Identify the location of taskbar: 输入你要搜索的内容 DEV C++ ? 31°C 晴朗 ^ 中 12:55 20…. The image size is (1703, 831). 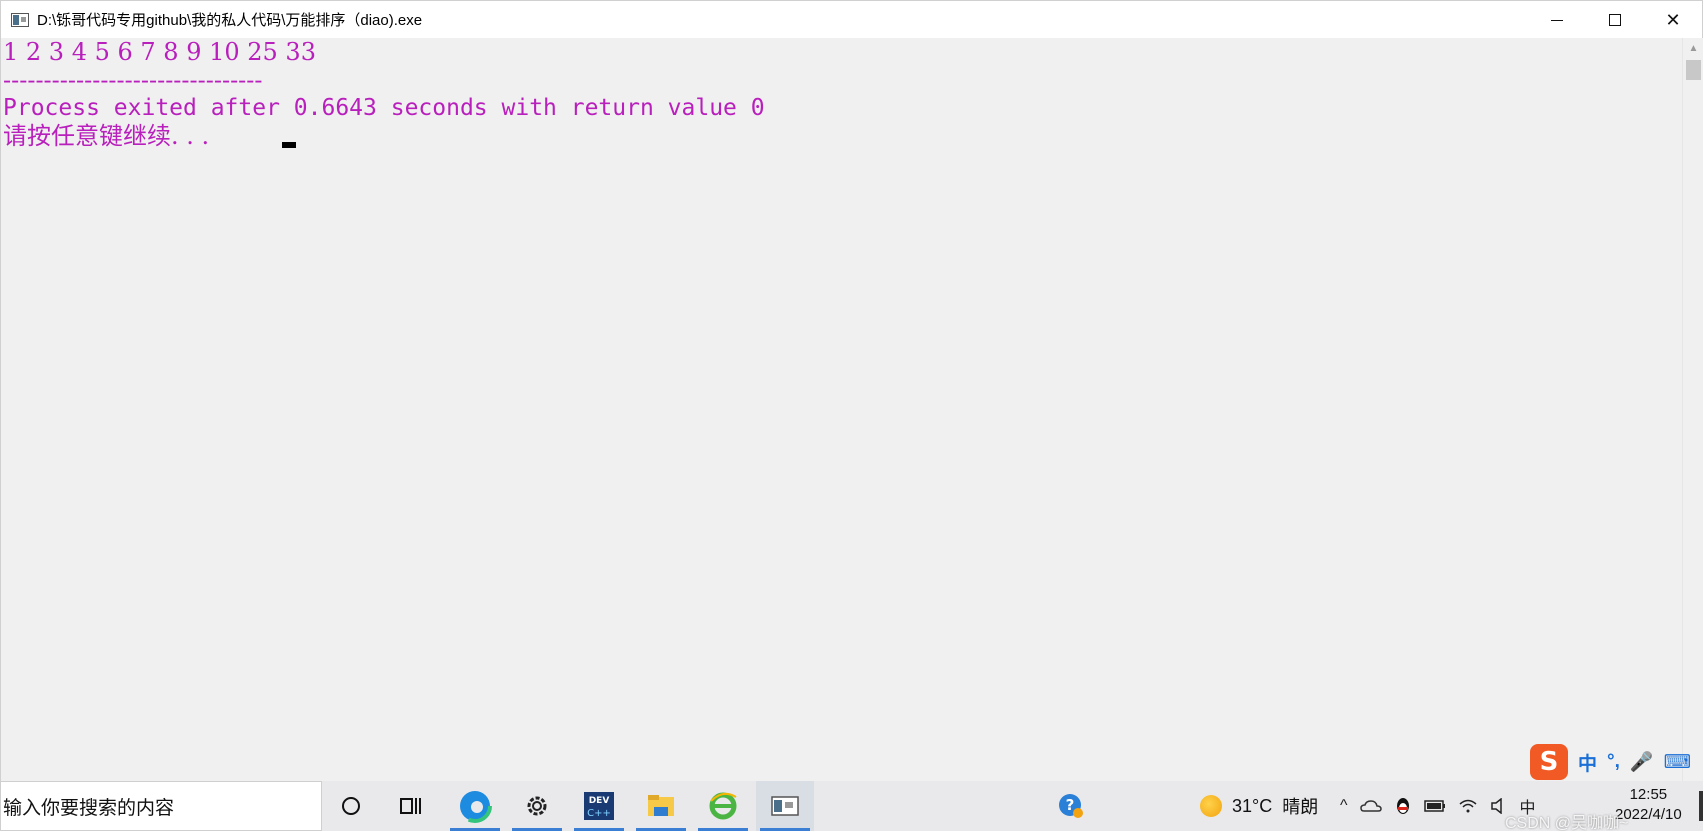
(851, 806).